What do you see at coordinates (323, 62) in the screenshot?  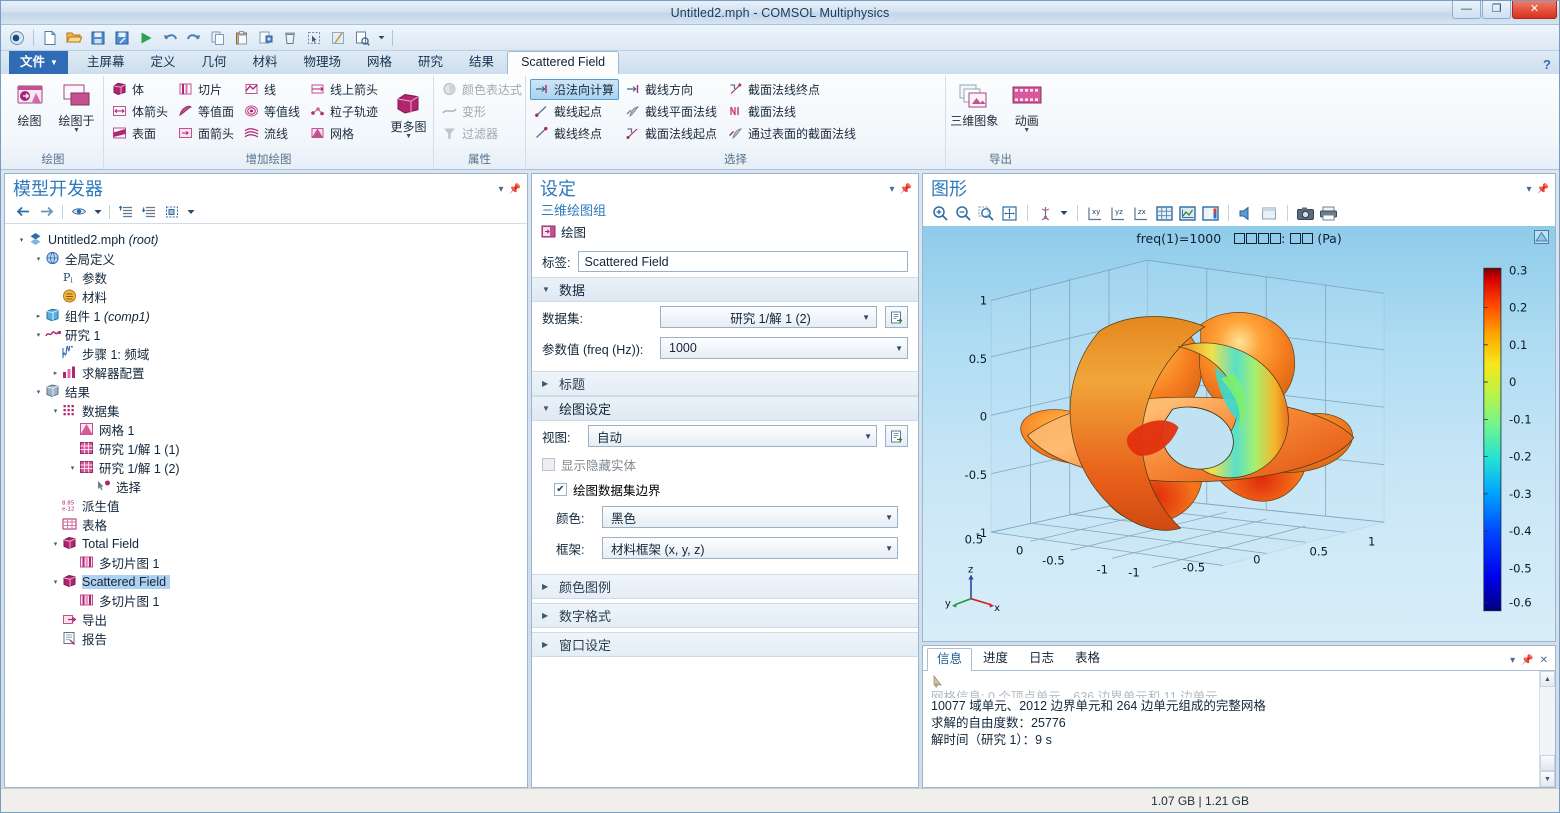 I see `tab-physics: 物理场` at bounding box center [323, 62].